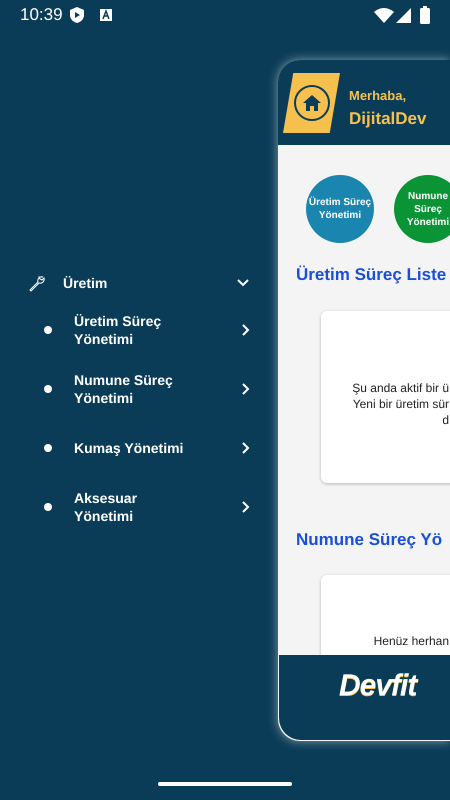  I want to click on menu-item: Aksesuar Yönetimi, so click(134, 507).